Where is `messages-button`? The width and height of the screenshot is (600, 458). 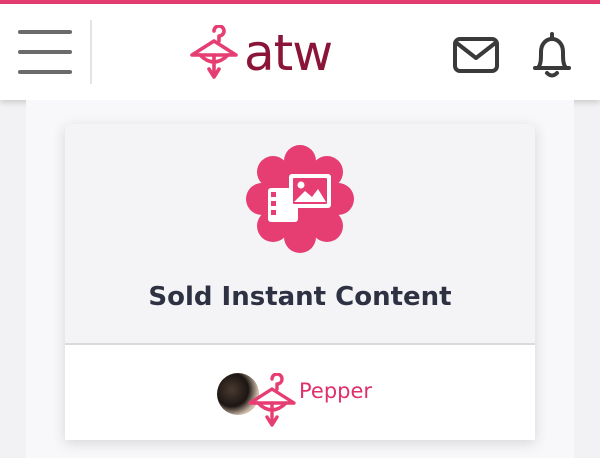
messages-button is located at coordinates (476, 55).